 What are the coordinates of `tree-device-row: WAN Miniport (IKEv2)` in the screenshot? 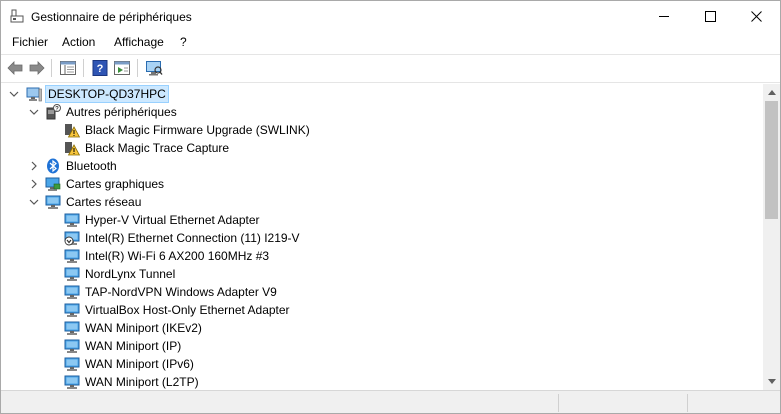 It's located at (382, 328).